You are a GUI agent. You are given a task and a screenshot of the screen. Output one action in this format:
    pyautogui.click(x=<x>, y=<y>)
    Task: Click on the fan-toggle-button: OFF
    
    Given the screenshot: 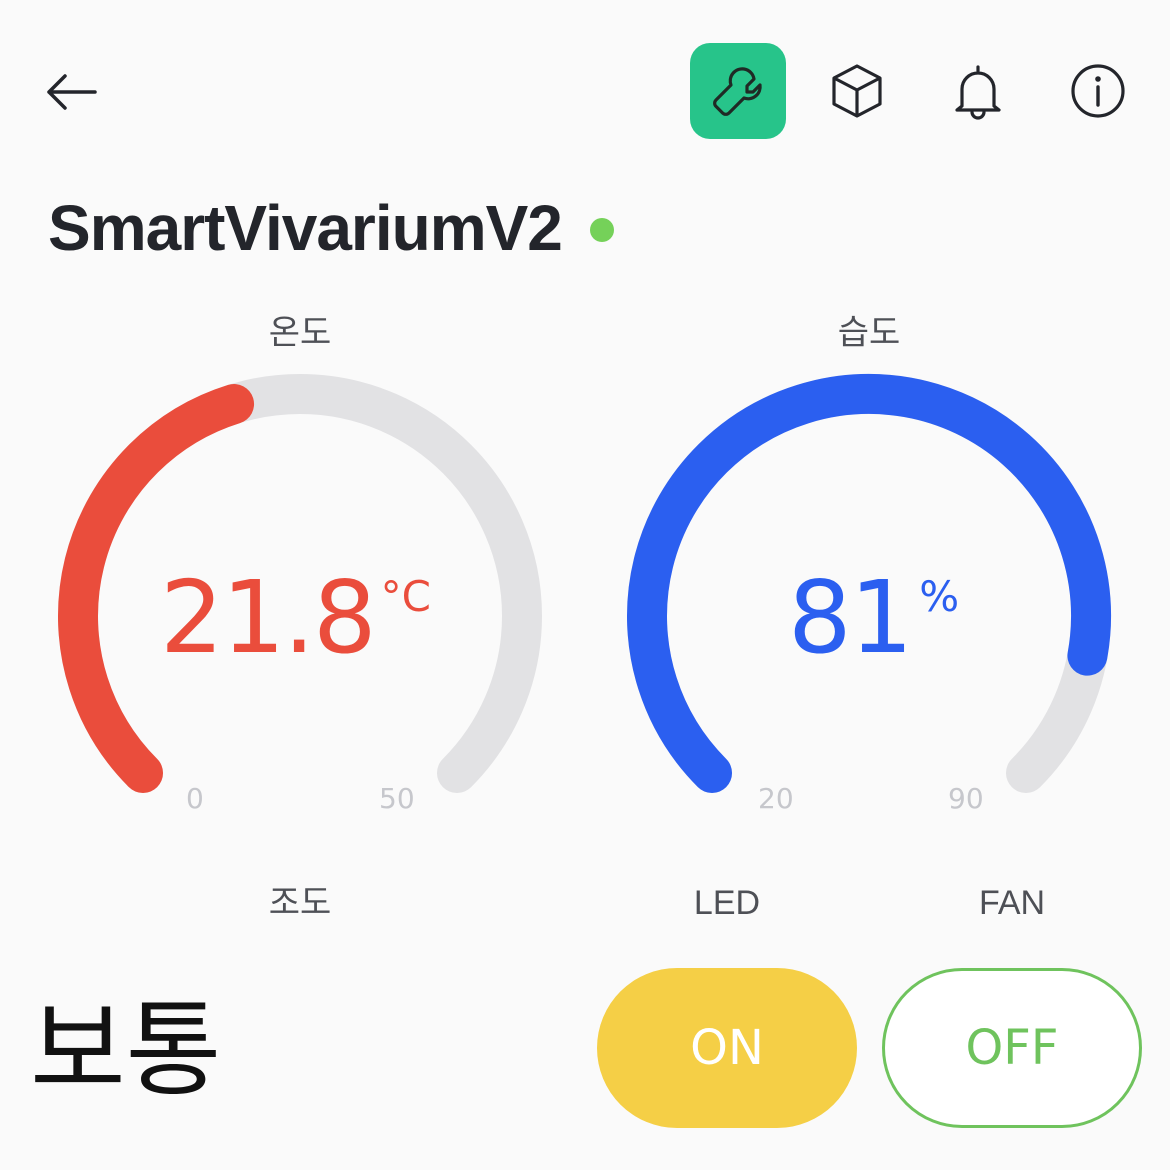 What is the action you would take?
    pyautogui.click(x=1012, y=1048)
    